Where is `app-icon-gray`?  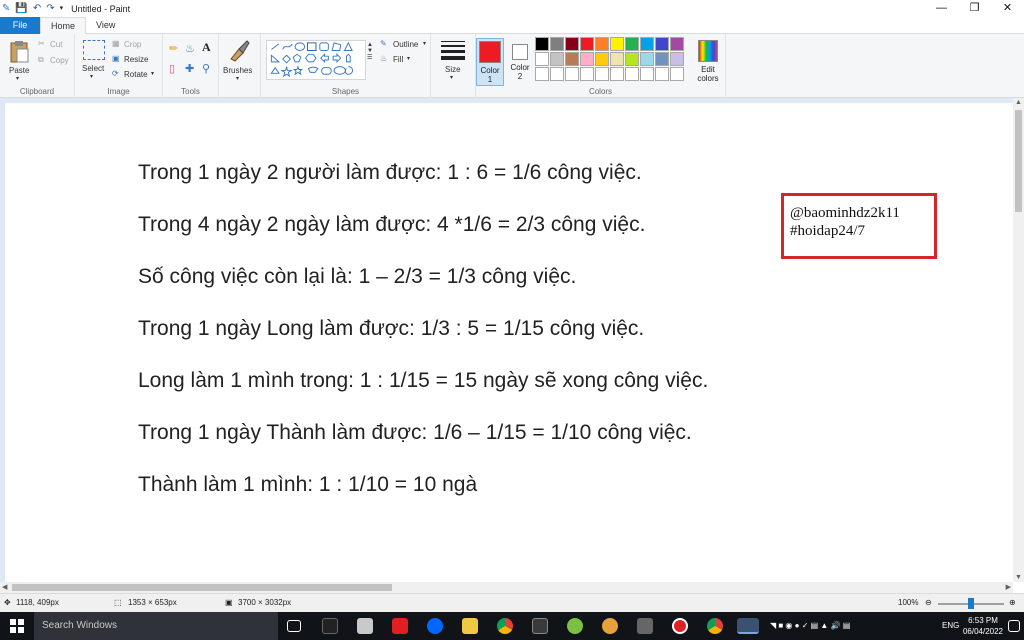 app-icon-gray is located at coordinates (645, 626).